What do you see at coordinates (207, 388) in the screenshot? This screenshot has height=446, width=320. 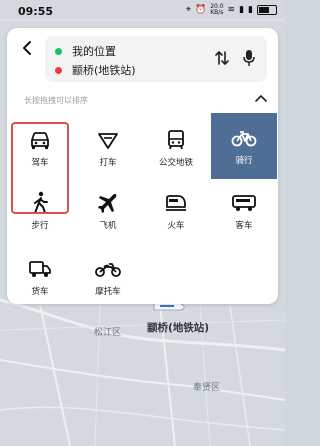 I see `map-label-fengxian: 奉贤区` at bounding box center [207, 388].